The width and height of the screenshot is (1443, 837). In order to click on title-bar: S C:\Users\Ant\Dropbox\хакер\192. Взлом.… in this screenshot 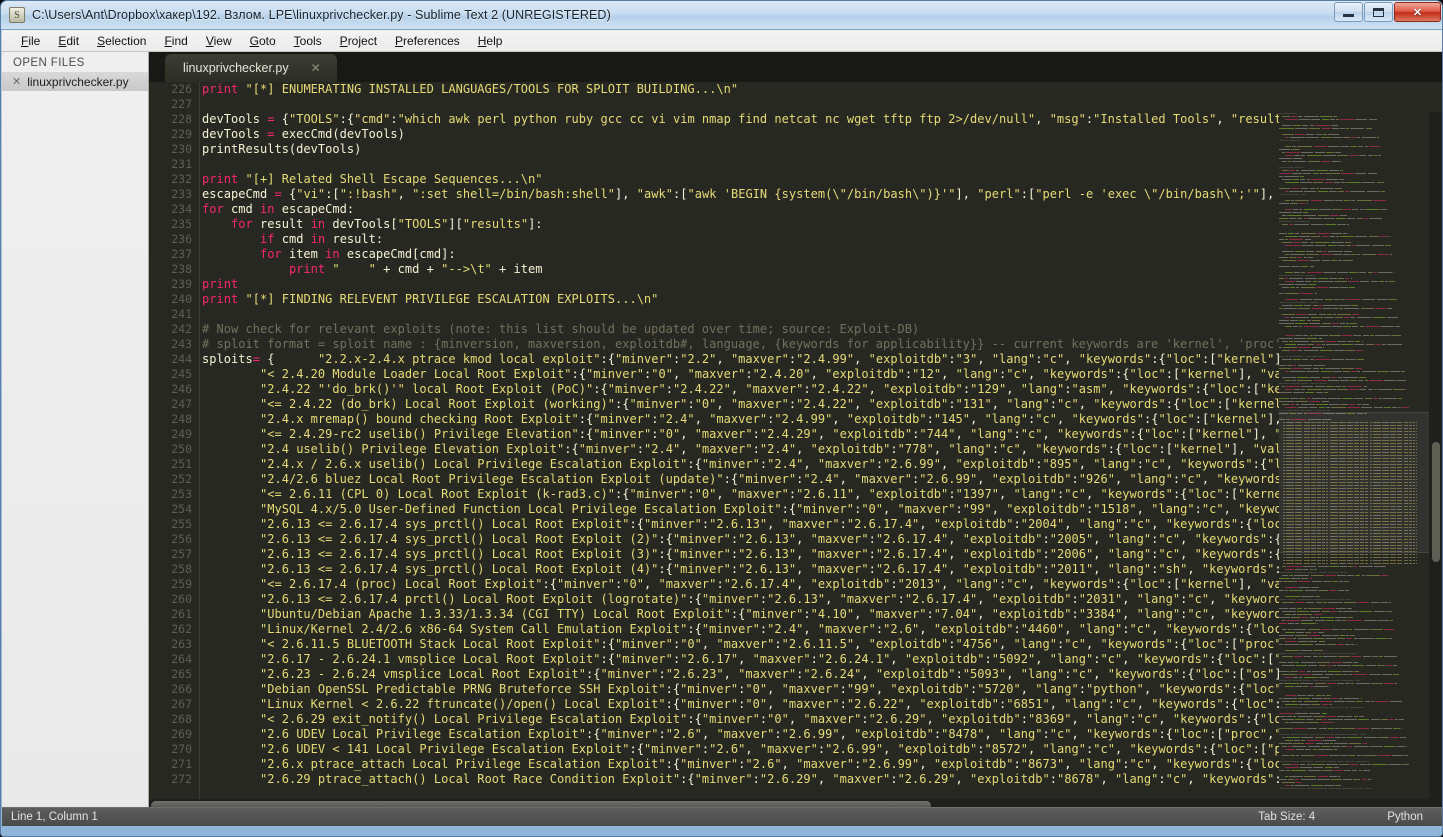, I will do `click(721, 15)`.